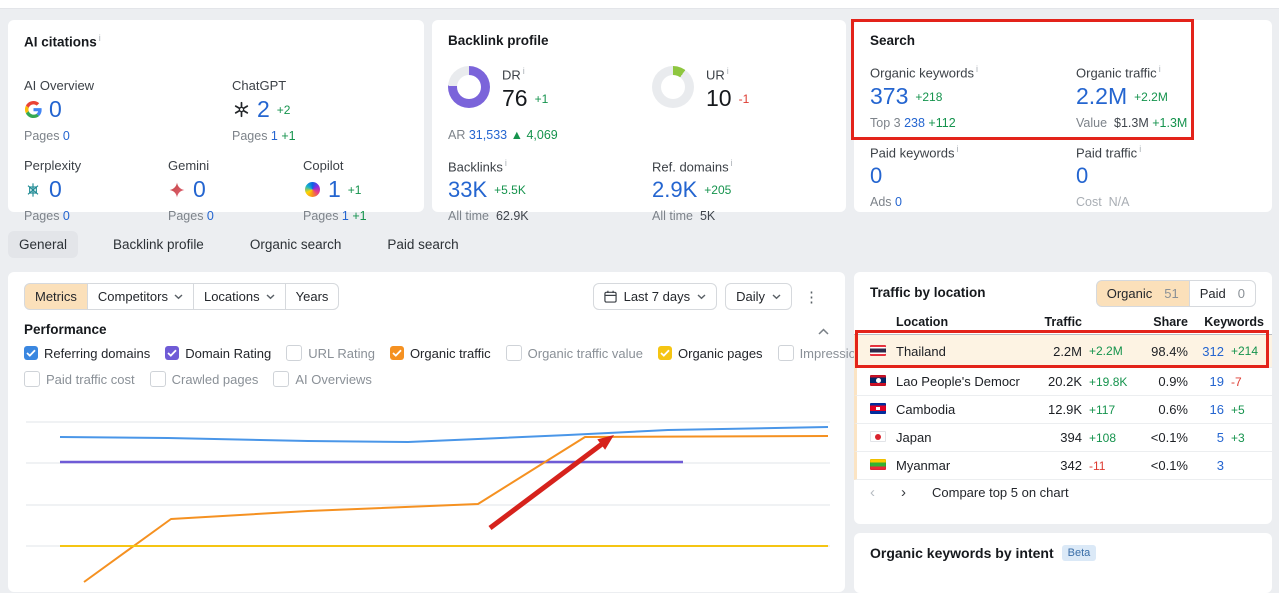  Describe the element at coordinates (878, 464) in the screenshot. I see `myanmar-flag-icon` at that location.